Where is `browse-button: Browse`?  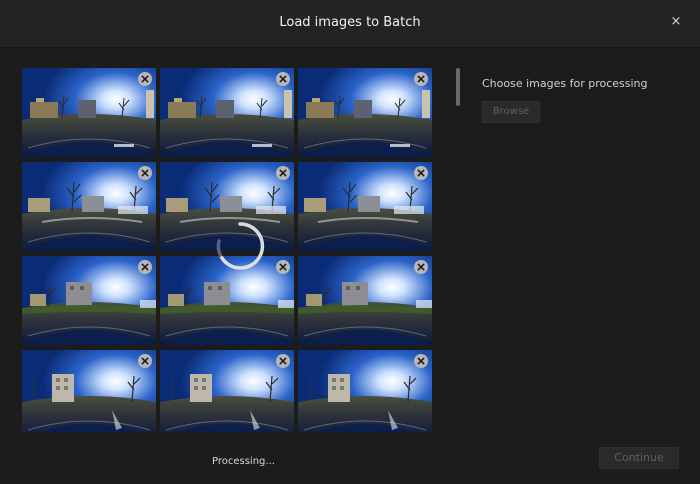
browse-button: Browse is located at coordinates (511, 112).